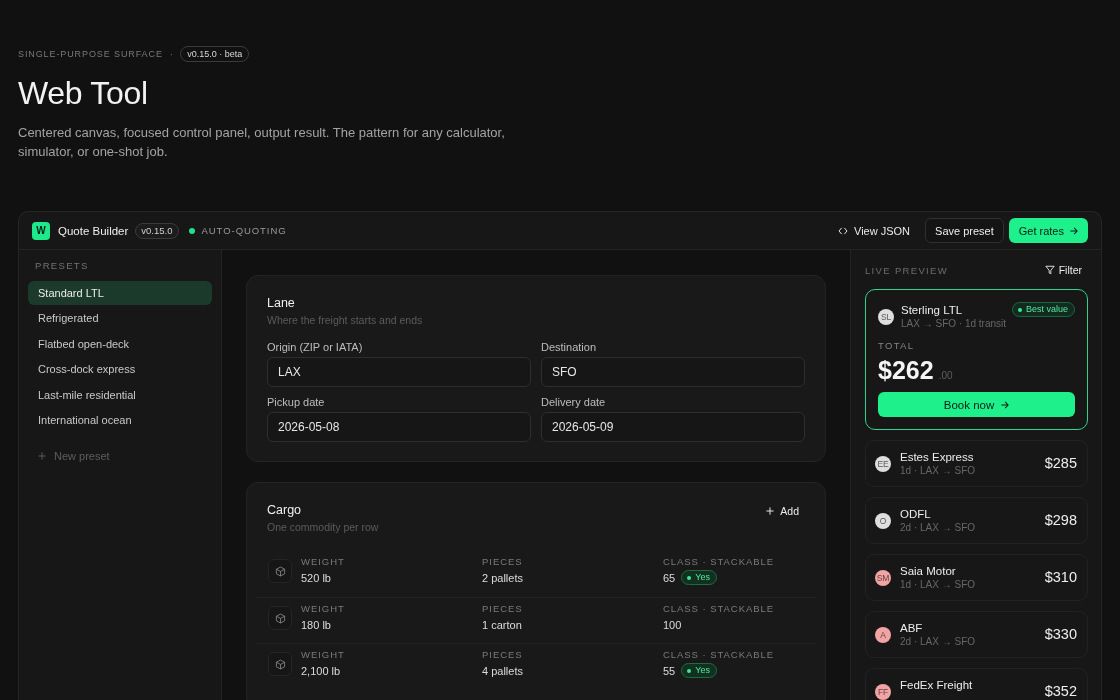  I want to click on cell-value: 100, so click(672, 624).